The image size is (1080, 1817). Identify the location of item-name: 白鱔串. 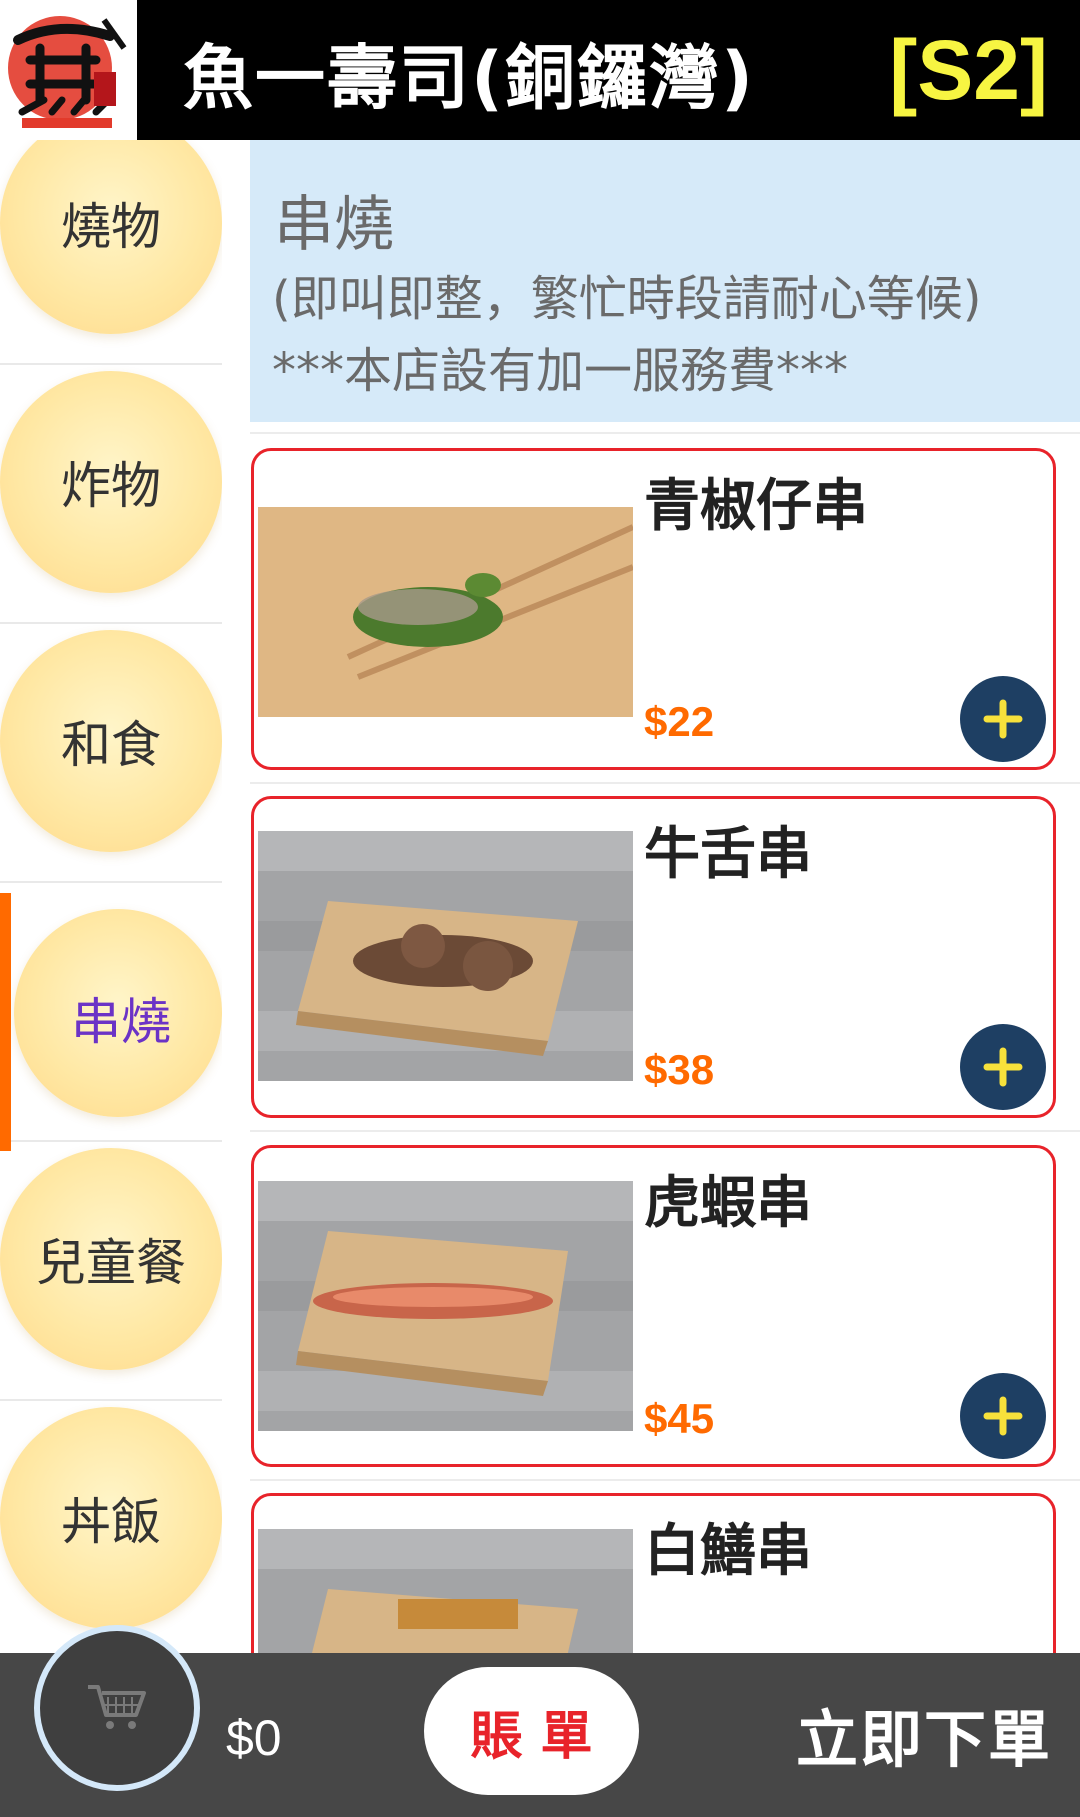
(728, 1551).